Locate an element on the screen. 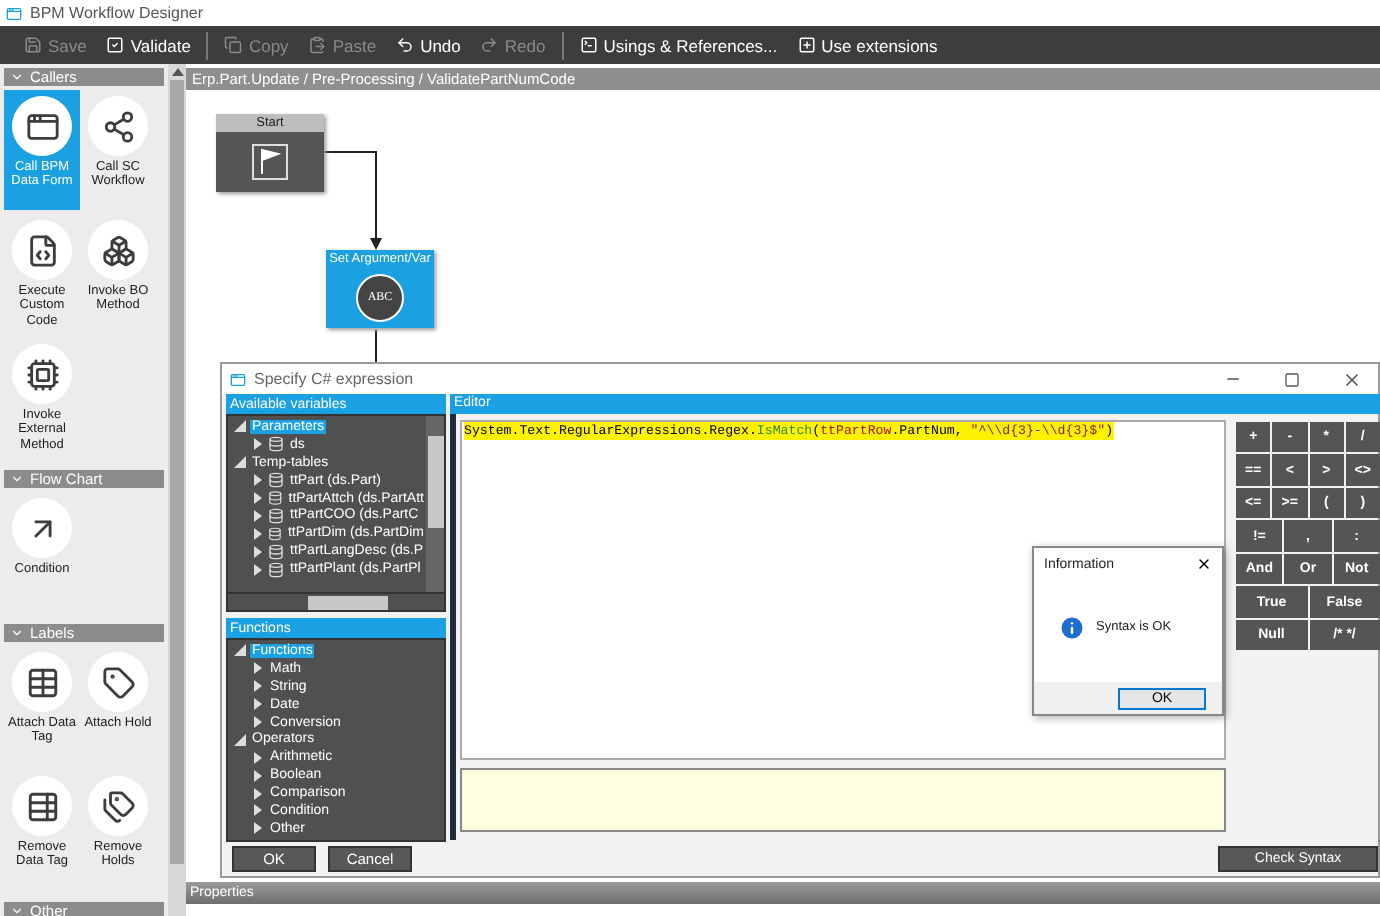 This screenshot has width=1380, height=916. dialog-title: Specify C# expression is located at coordinates (335, 379).